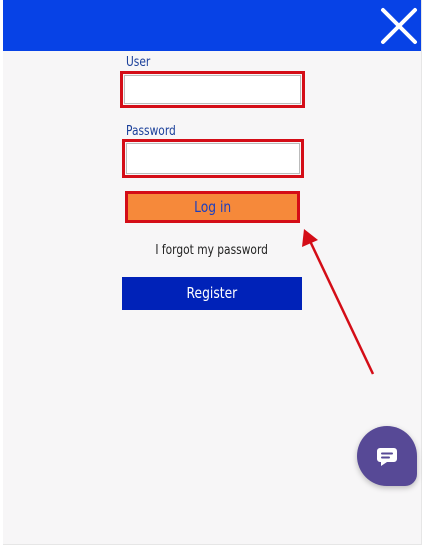  What do you see at coordinates (212, 89) in the screenshot?
I see `user-input` at bounding box center [212, 89].